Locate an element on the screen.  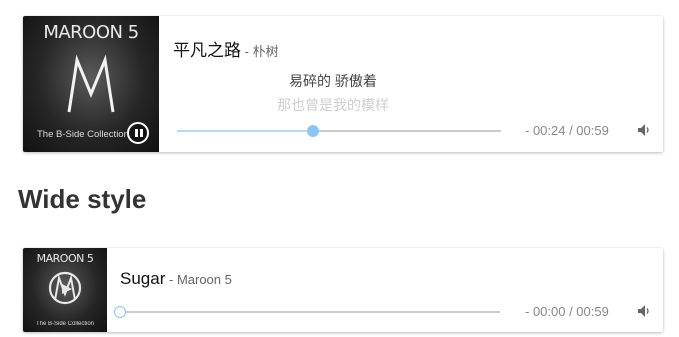
song-info: 平凡之路 - 朴树 is located at coordinates (226, 48).